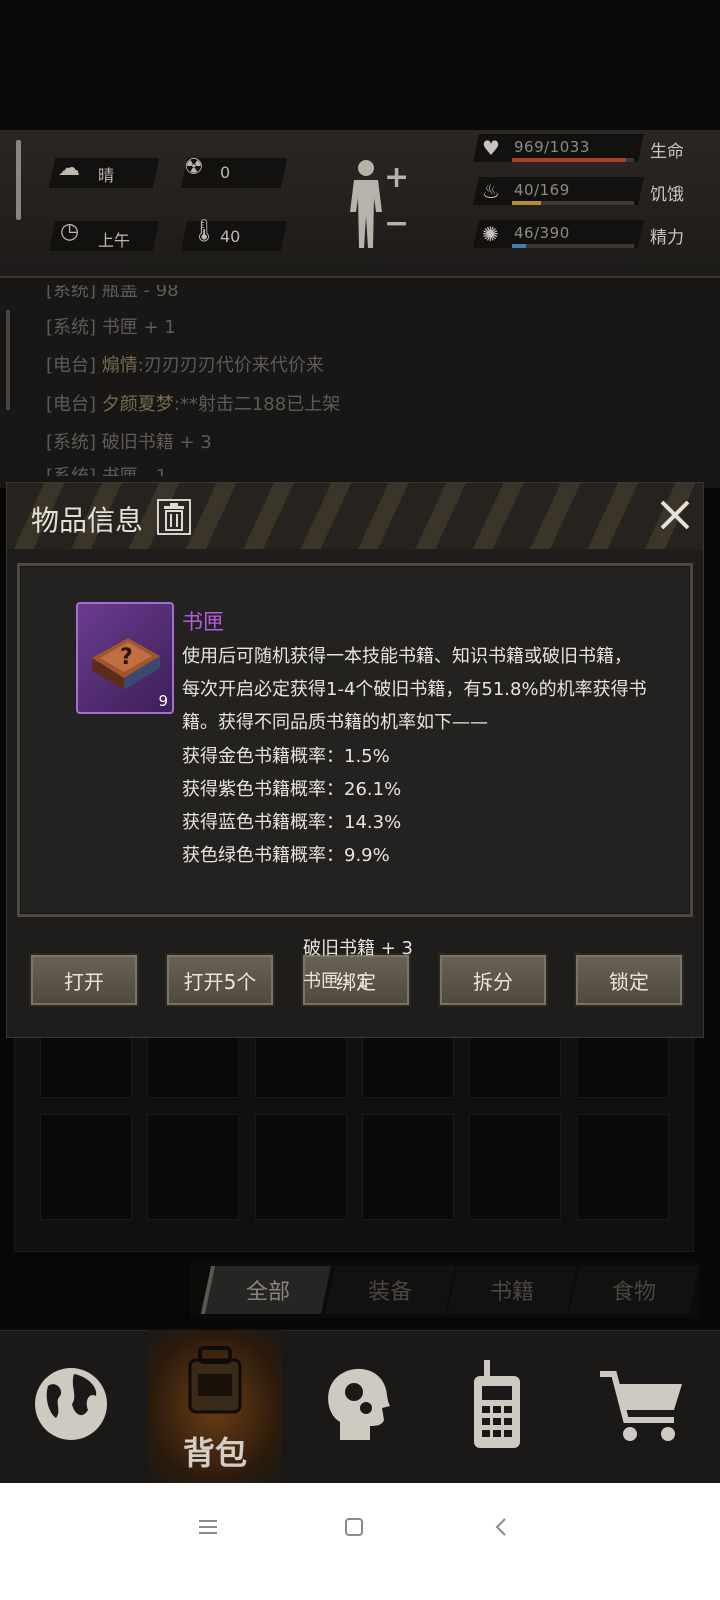  What do you see at coordinates (18, 180) in the screenshot?
I see `scroll-indicator` at bounding box center [18, 180].